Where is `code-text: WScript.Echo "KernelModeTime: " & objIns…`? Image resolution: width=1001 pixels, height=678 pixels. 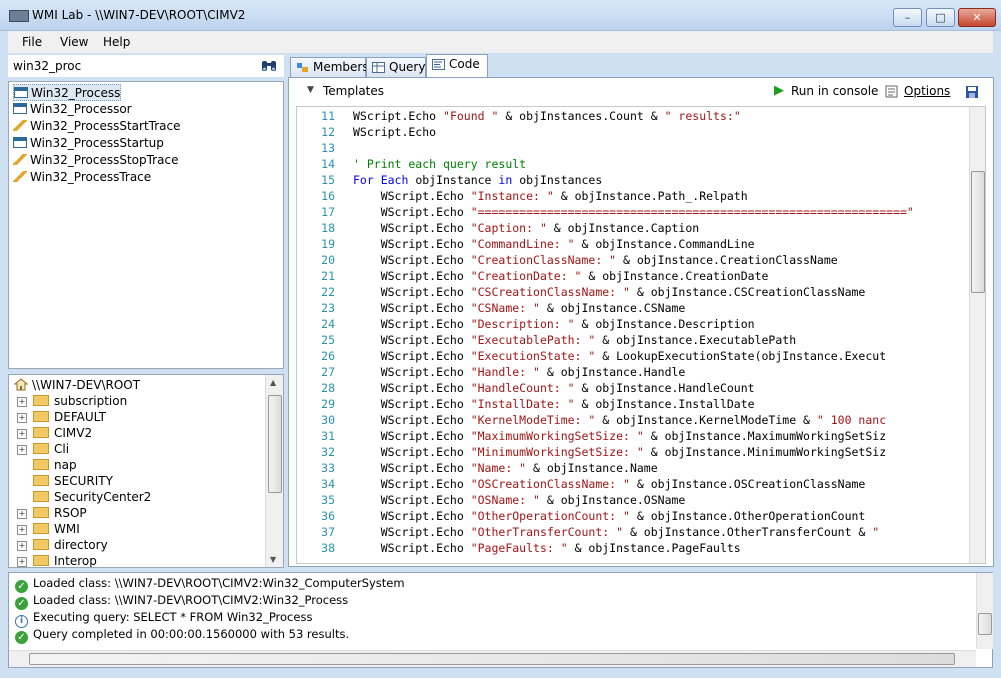
code-text: WScript.Echo "KernelModeTime: " & objIns… is located at coordinates (619, 420).